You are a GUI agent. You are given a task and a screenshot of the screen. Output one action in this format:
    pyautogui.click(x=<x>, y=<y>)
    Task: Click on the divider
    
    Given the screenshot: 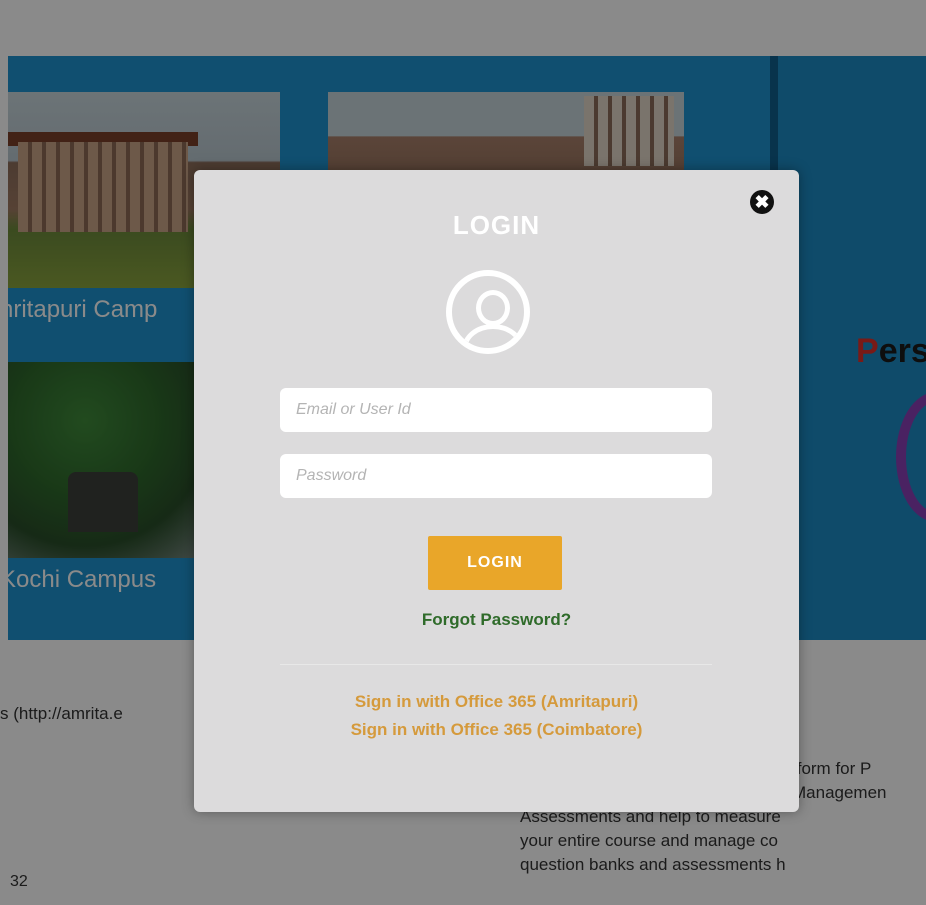 What is the action you would take?
    pyautogui.click(x=496, y=664)
    